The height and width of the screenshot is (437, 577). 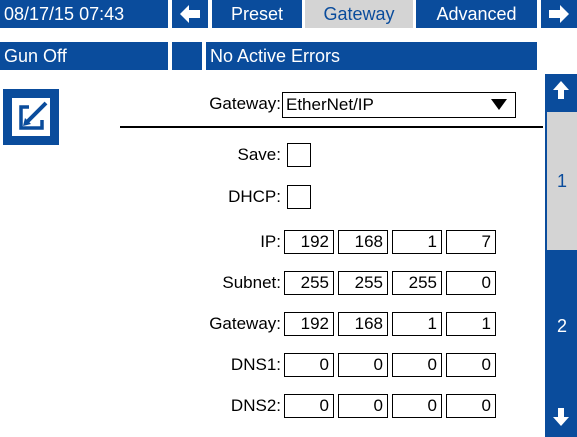 What do you see at coordinates (309, 365) in the screenshot?
I see `dns1-octet-1: 0` at bounding box center [309, 365].